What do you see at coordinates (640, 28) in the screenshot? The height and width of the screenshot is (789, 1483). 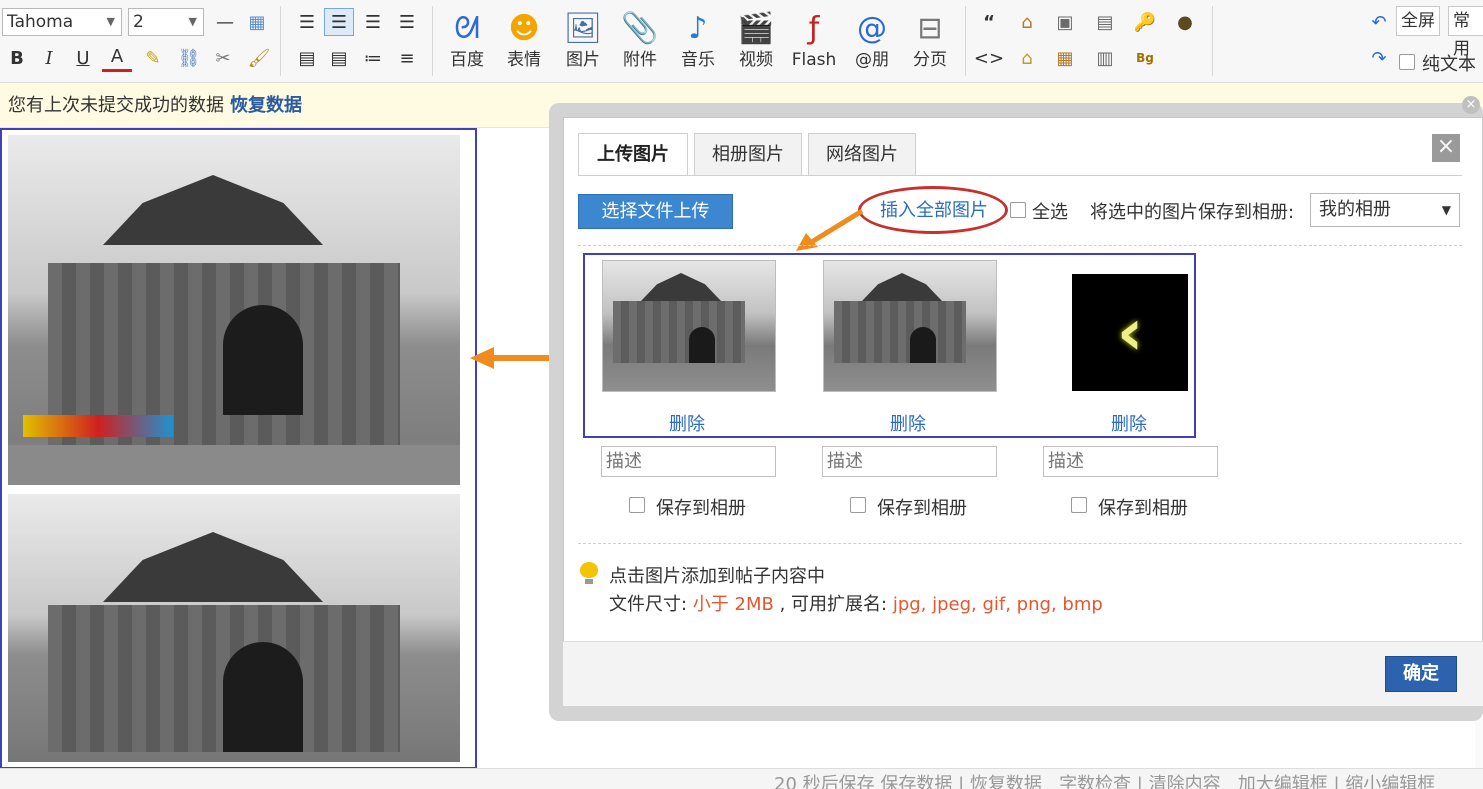 I see `paperclip-icon: 📎` at bounding box center [640, 28].